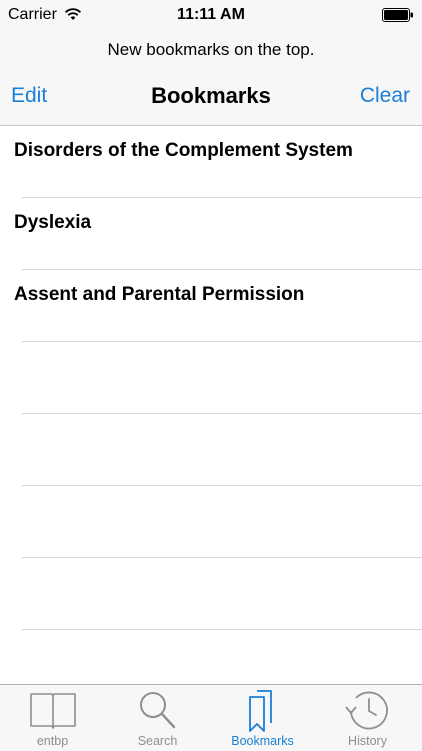  I want to click on tab-label: History, so click(367, 741).